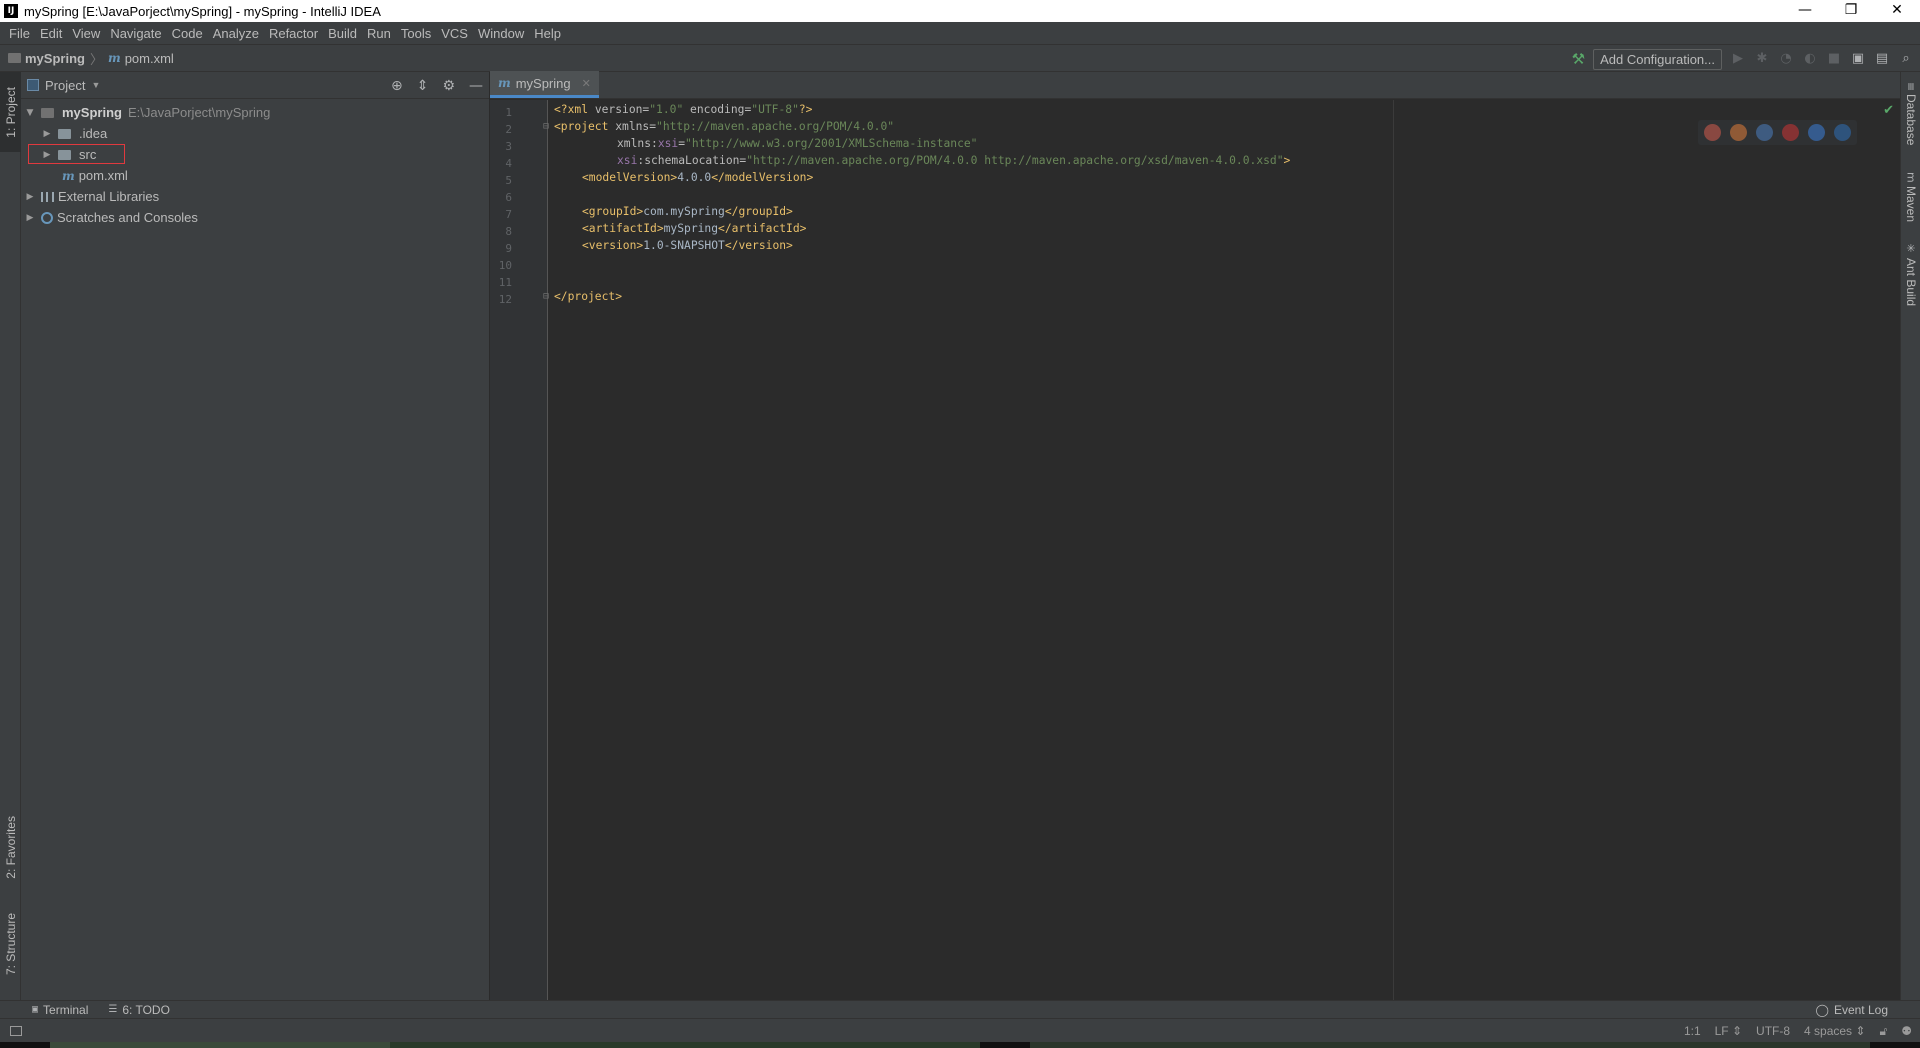  I want to click on project-structure-icon: ▣, so click(1858, 59).